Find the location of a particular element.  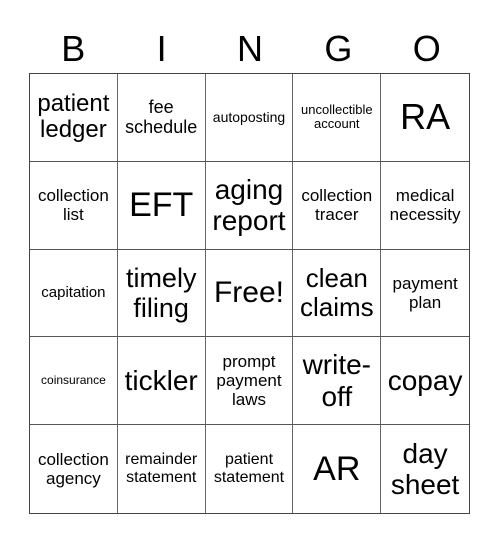

bingo-cell: day sheet is located at coordinates (425, 469).